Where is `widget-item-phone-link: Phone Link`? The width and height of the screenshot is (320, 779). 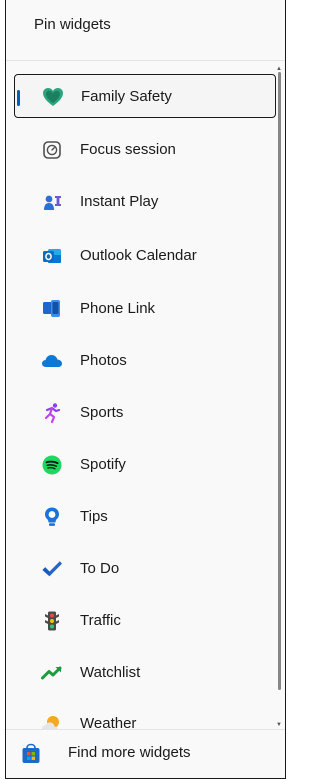
widget-item-phone-link: Phone Link is located at coordinates (145, 309).